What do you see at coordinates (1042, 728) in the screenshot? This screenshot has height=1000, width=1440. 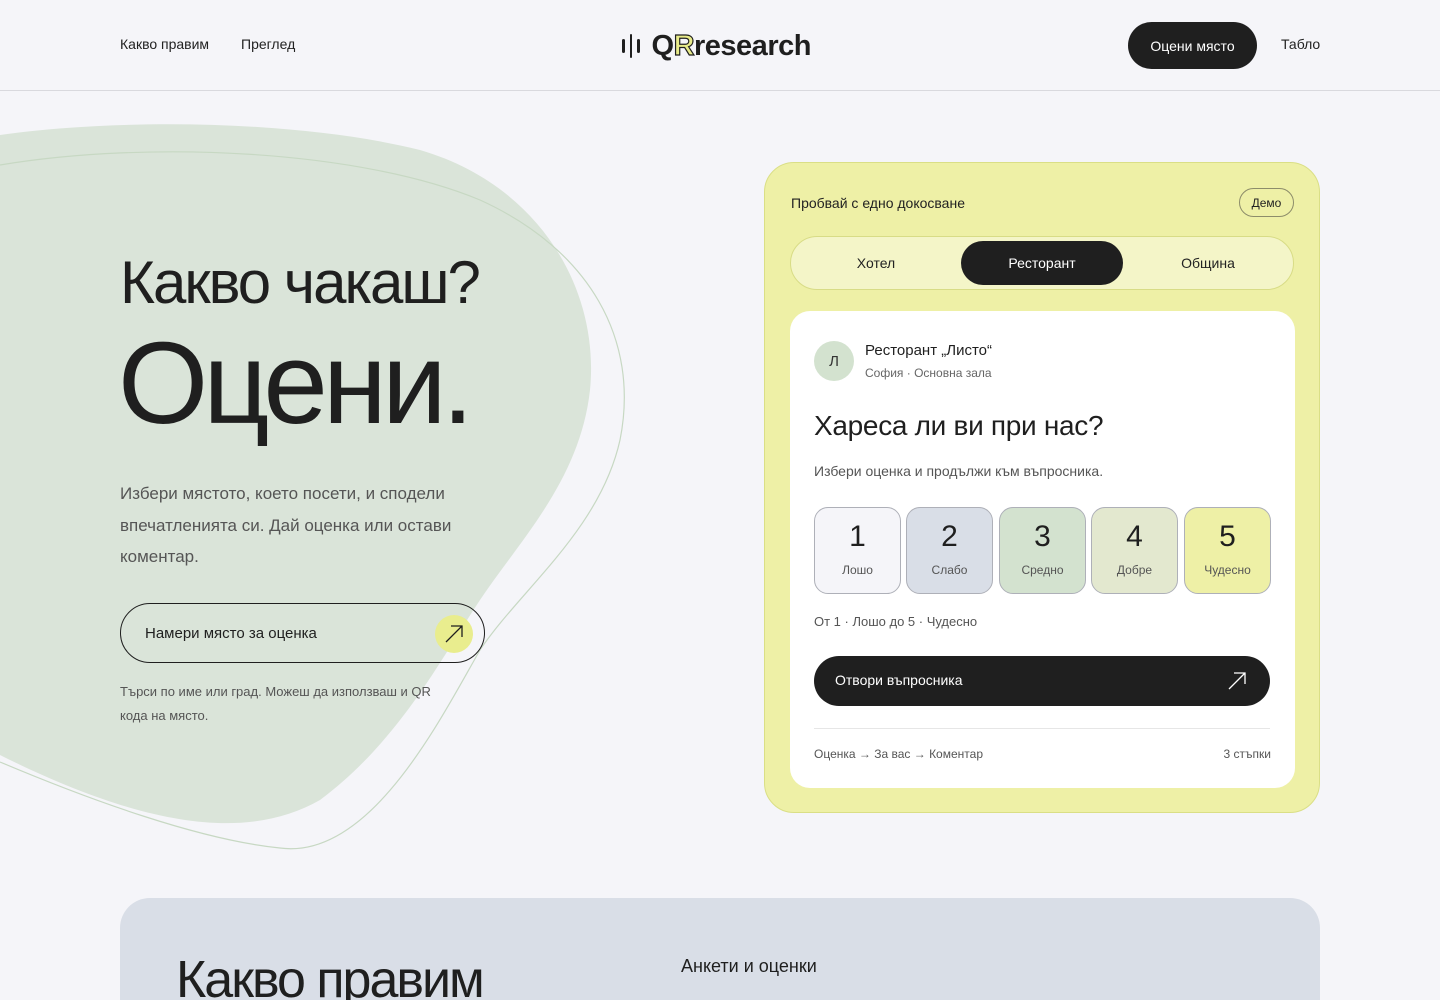 I see `divider` at bounding box center [1042, 728].